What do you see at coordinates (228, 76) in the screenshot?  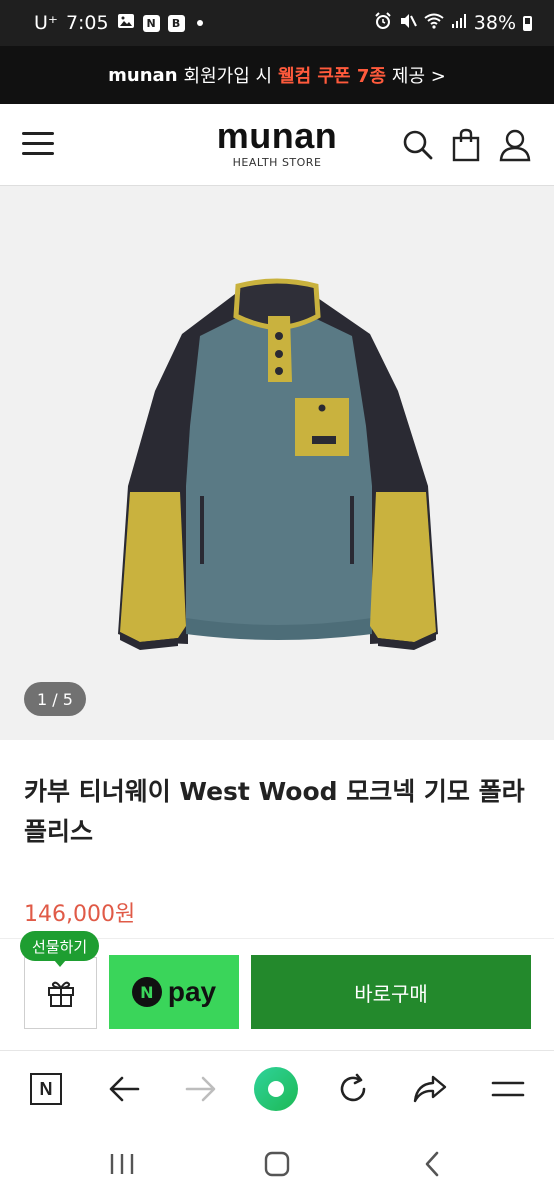 I see `promo-prefix: 회원가입 시` at bounding box center [228, 76].